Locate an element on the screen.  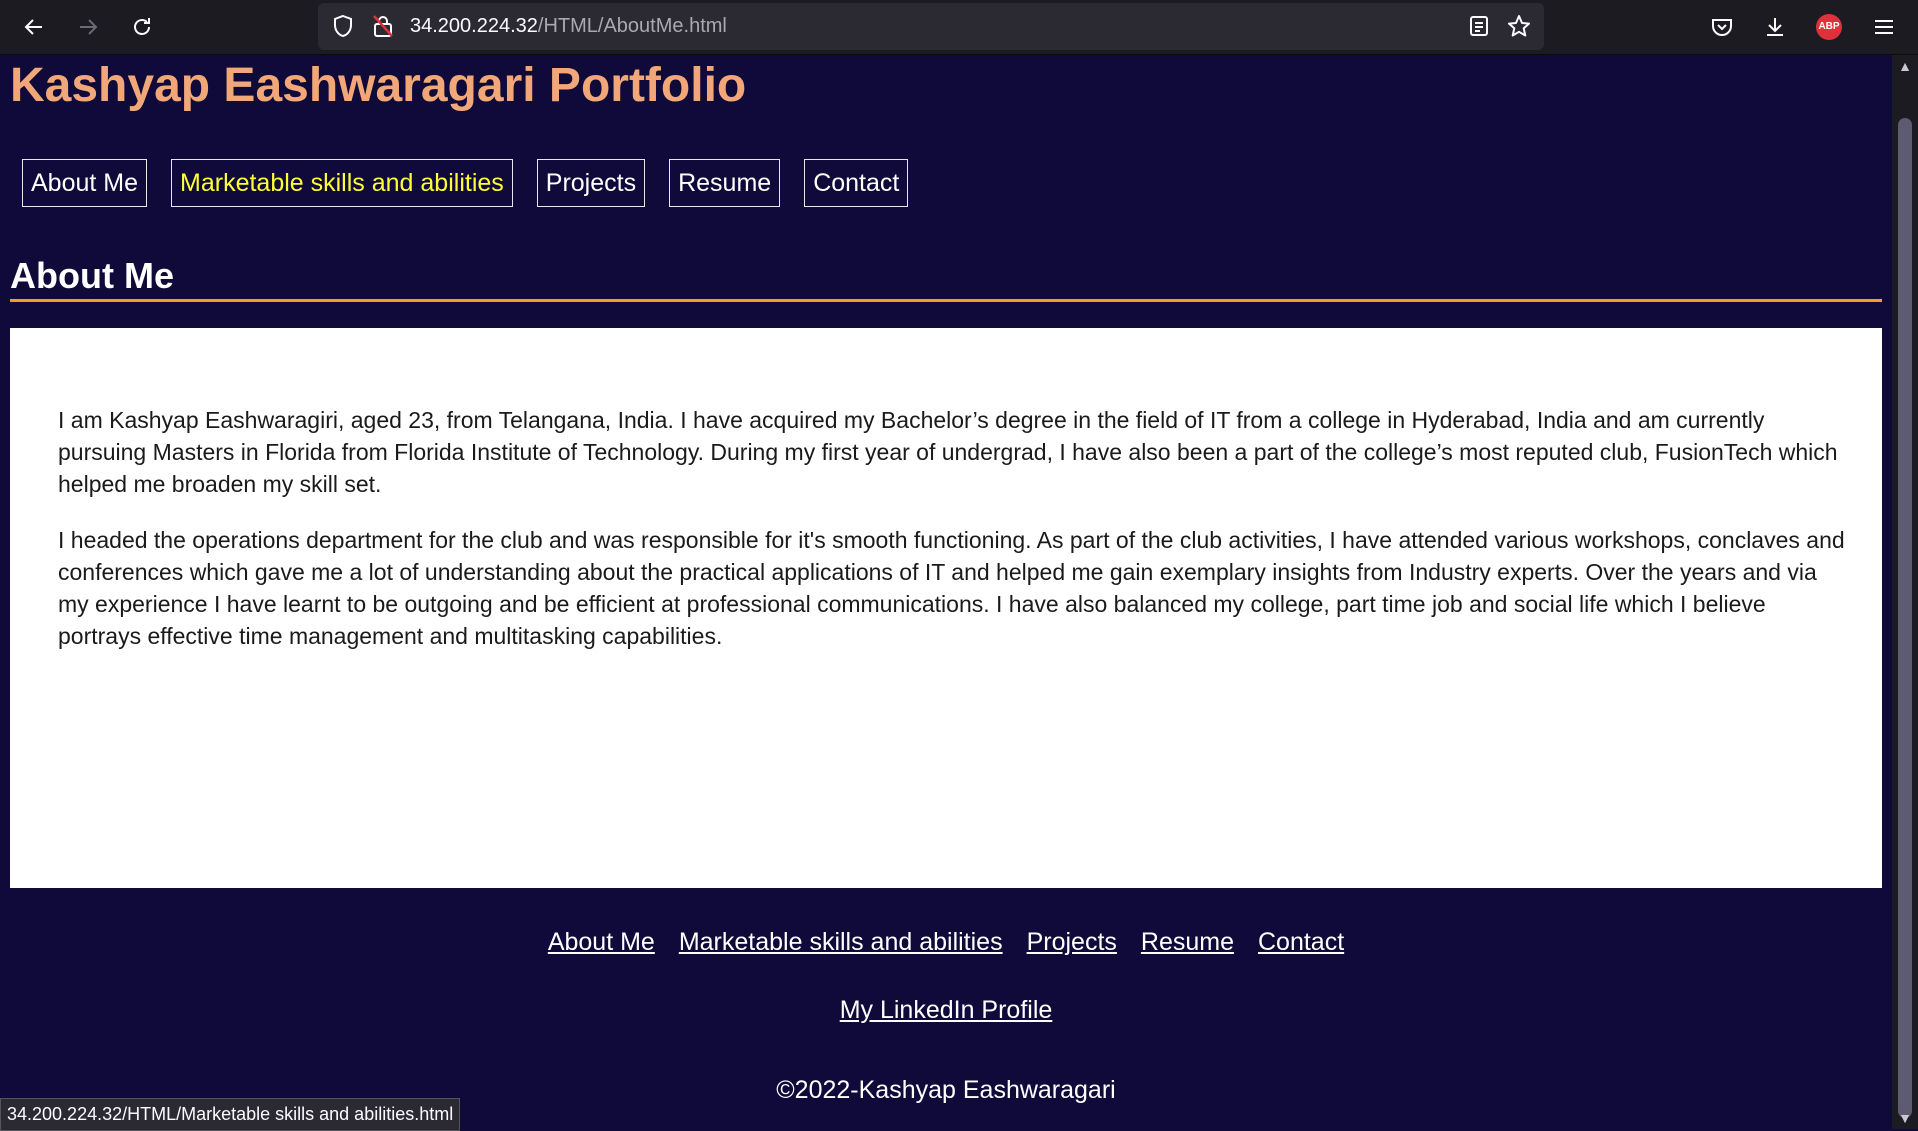
linkedin-link: My LinkedIn Profile is located at coordinates (946, 1010).